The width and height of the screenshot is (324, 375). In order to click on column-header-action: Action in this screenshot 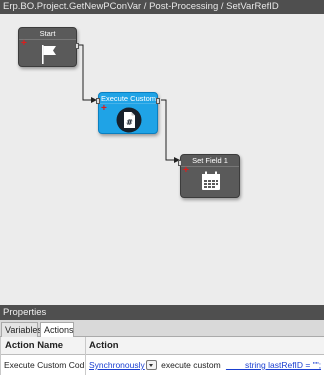, I will do `click(104, 346)`.